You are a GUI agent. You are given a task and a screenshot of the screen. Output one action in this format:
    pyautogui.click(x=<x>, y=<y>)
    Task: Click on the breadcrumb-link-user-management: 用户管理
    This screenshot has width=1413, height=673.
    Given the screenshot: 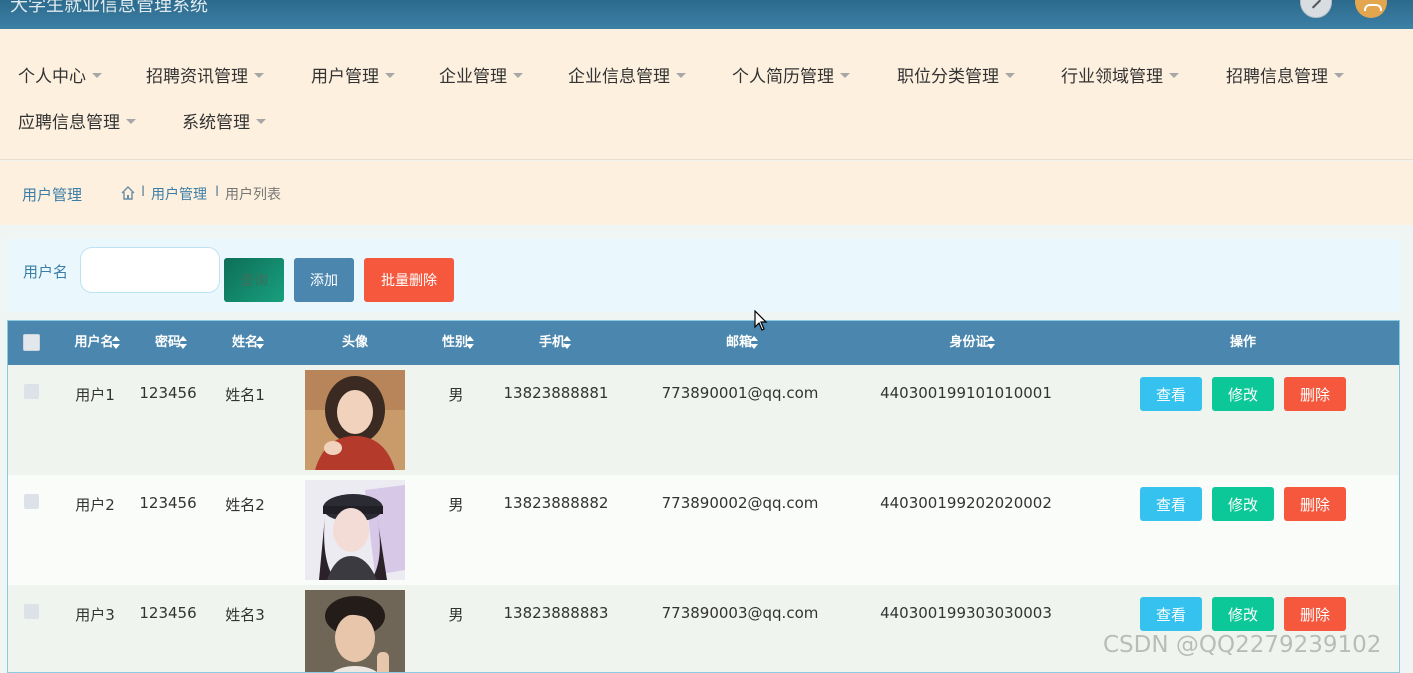 What is the action you would take?
    pyautogui.click(x=179, y=194)
    